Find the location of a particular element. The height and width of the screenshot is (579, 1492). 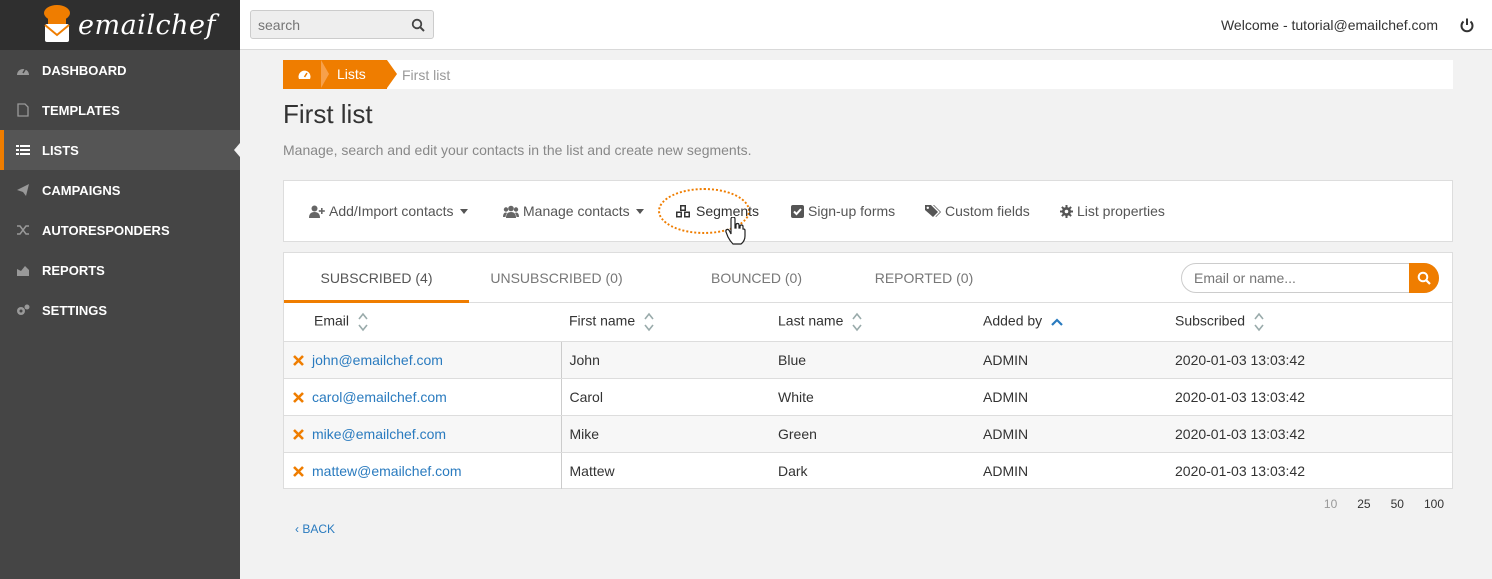

column-label: Added by is located at coordinates (1013, 320).